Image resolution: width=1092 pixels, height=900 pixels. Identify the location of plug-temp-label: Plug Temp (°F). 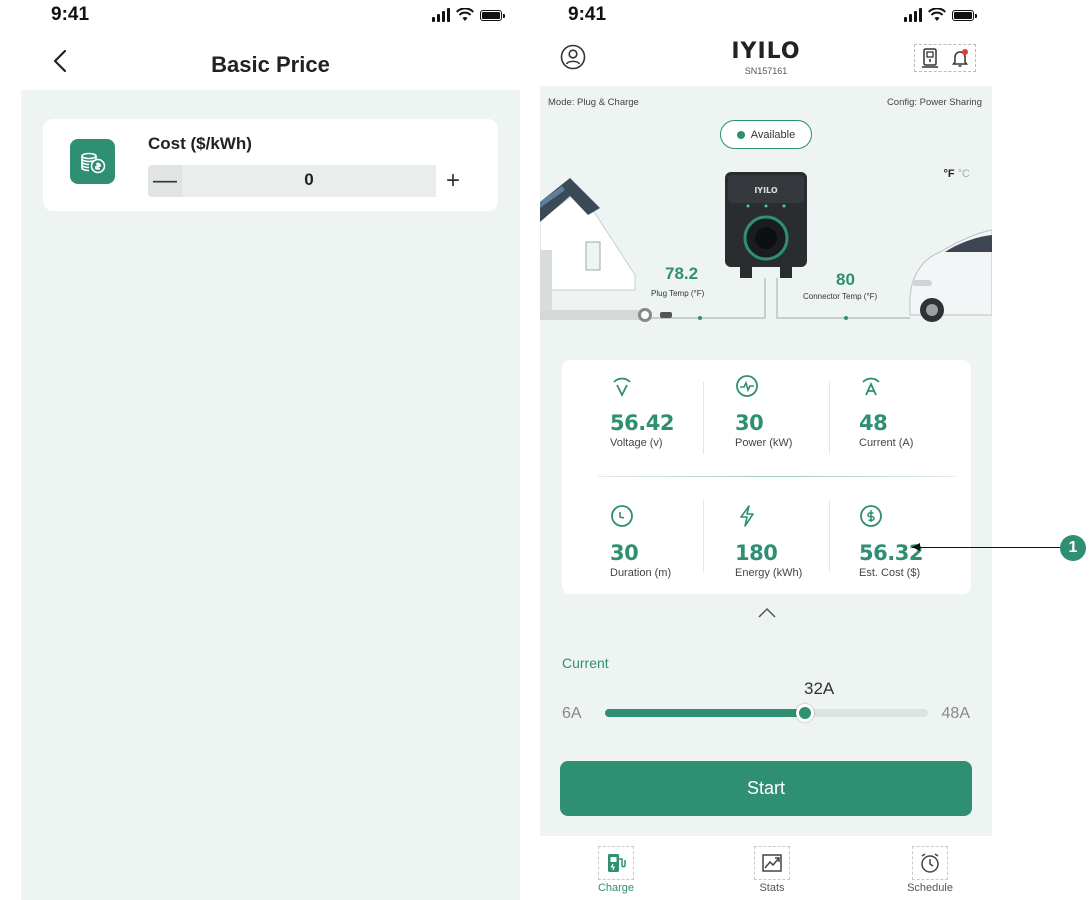
(678, 293).